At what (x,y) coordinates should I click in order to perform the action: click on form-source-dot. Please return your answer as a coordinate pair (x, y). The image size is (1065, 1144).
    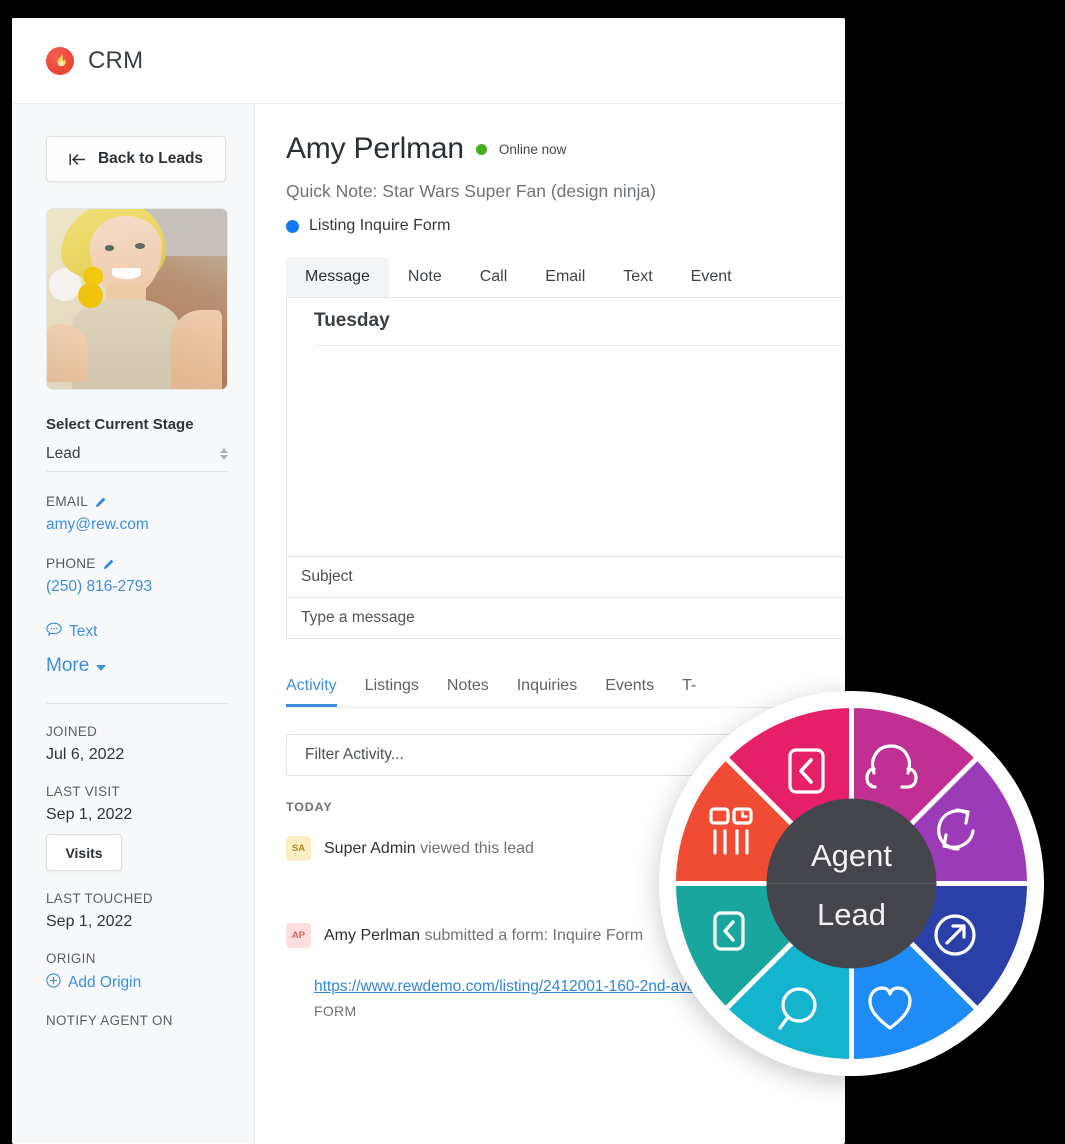
    Looking at the image, I should click on (292, 226).